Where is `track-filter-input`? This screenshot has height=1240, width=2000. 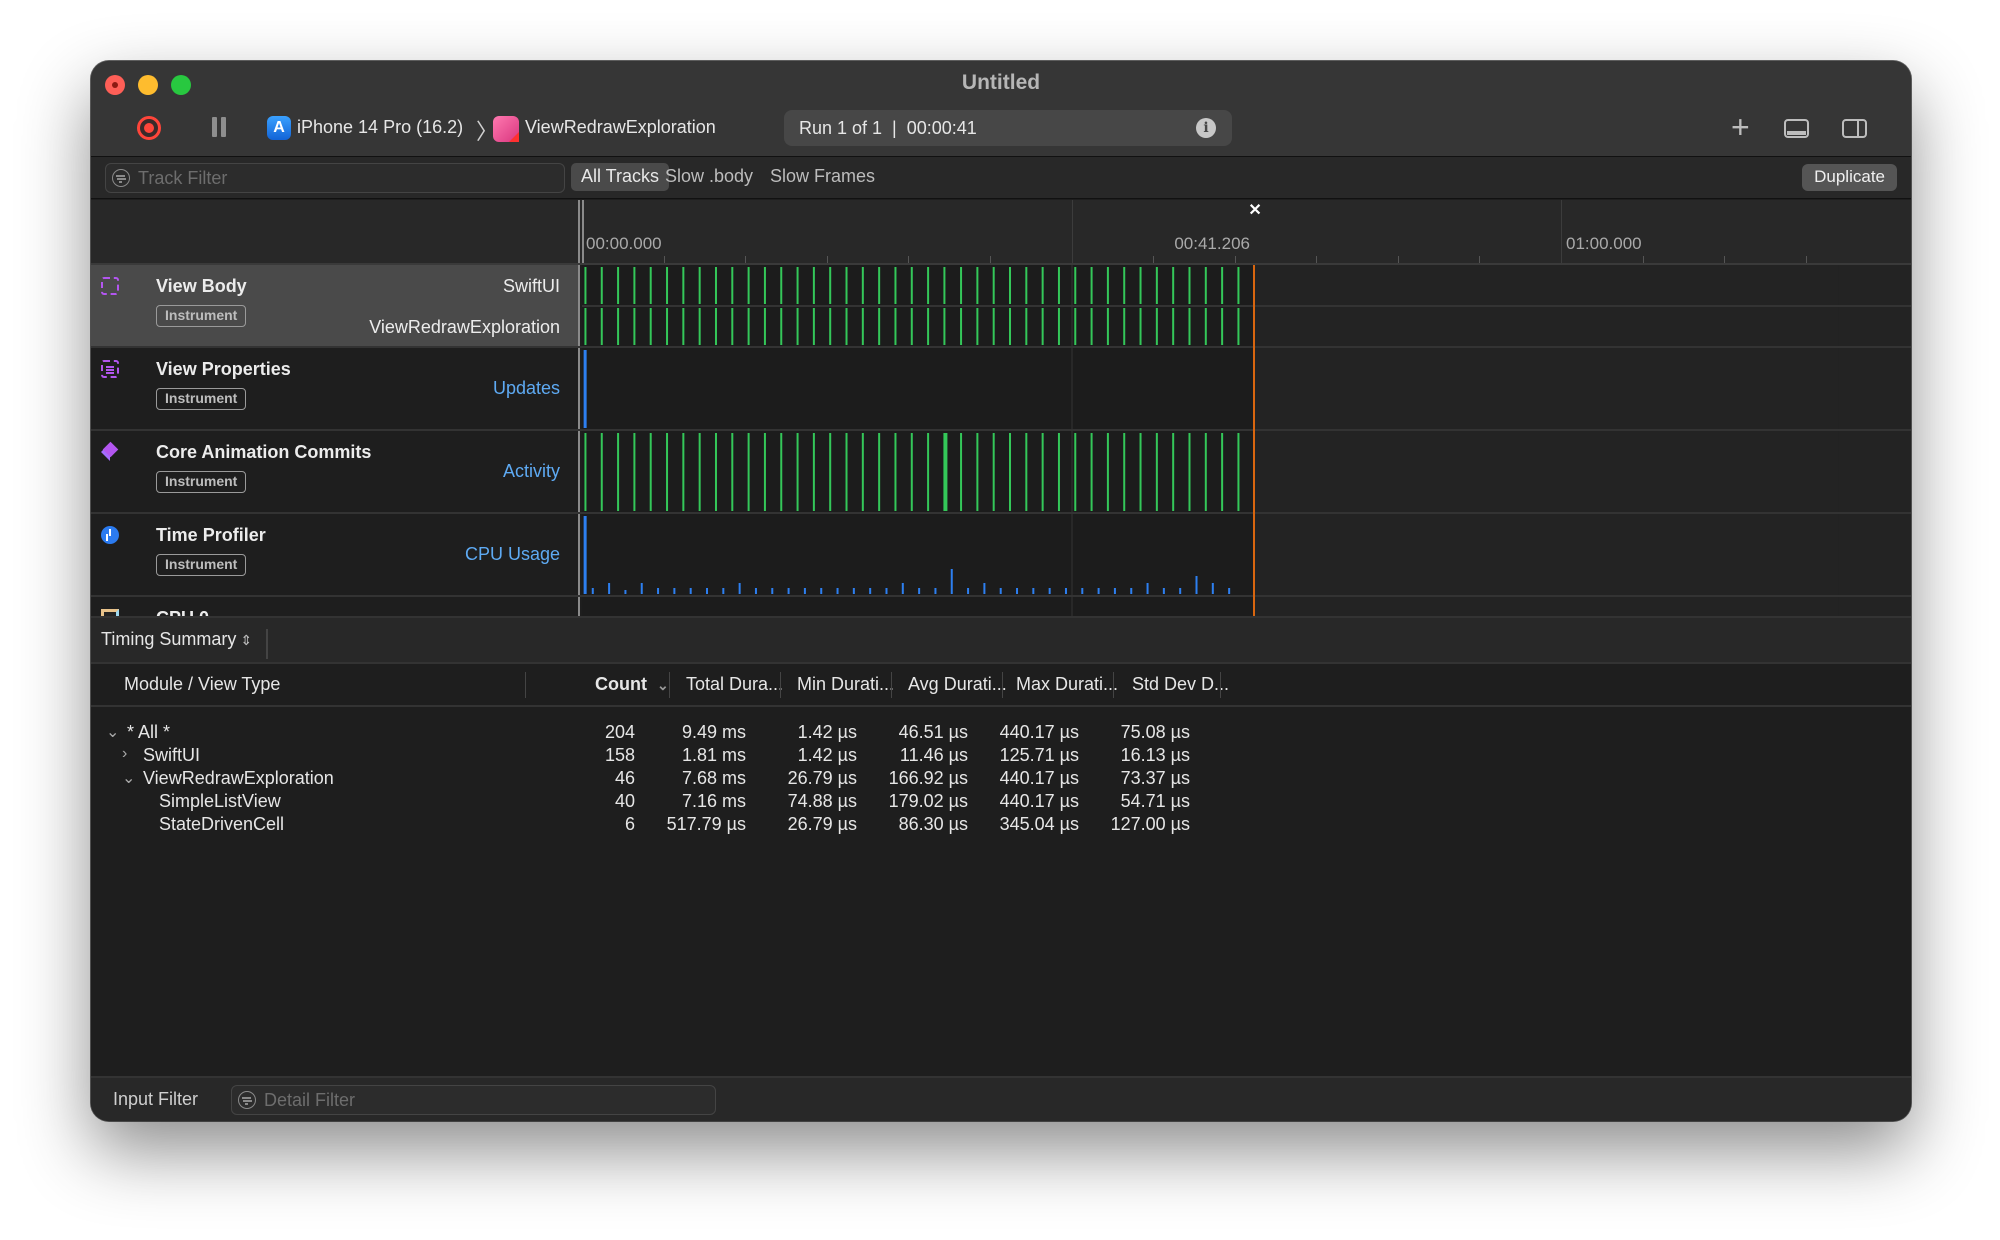 track-filter-input is located at coordinates (348, 178).